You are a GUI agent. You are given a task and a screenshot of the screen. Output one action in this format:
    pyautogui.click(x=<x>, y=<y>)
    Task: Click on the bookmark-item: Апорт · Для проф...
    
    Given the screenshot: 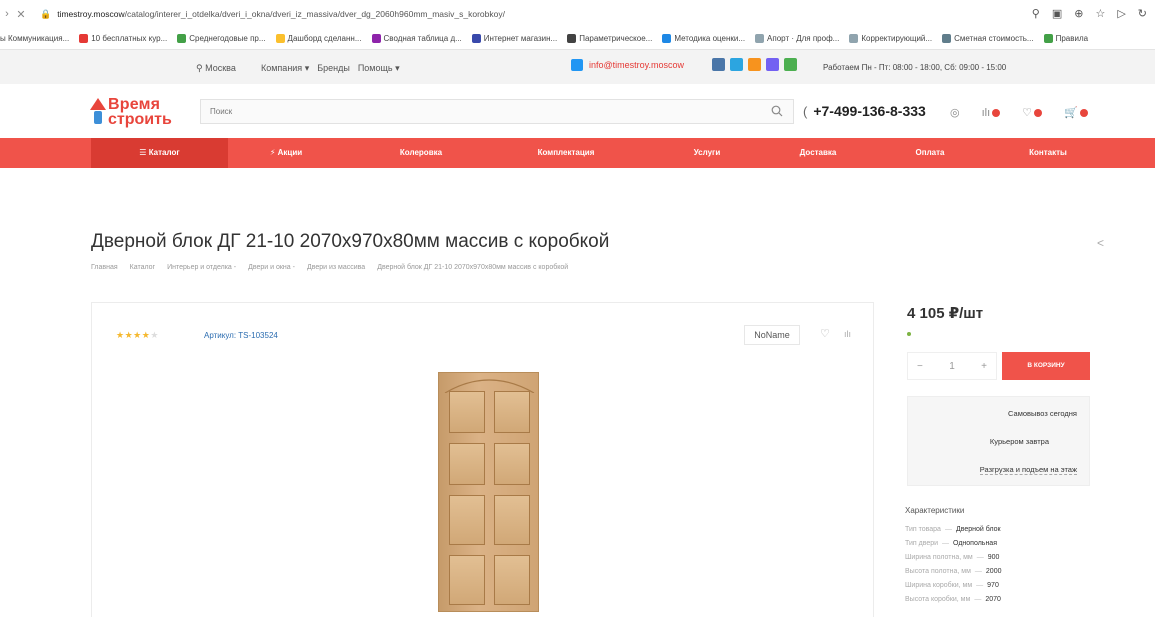 What is the action you would take?
    pyautogui.click(x=797, y=38)
    